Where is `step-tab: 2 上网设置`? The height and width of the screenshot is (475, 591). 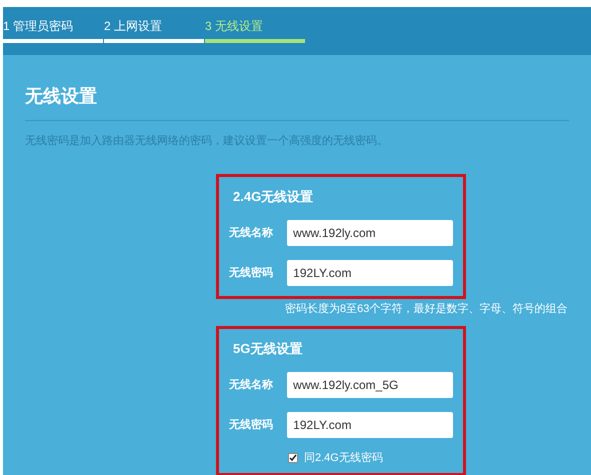
step-tab: 2 上网设置 is located at coordinates (154, 30).